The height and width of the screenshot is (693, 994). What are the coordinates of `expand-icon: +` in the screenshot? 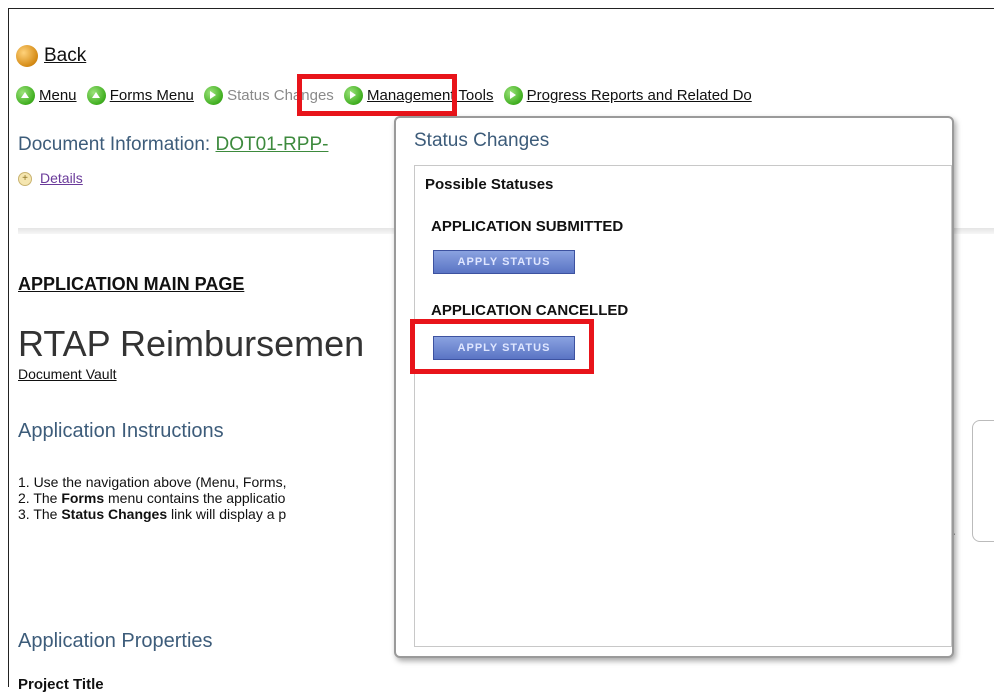 It's located at (25, 179).